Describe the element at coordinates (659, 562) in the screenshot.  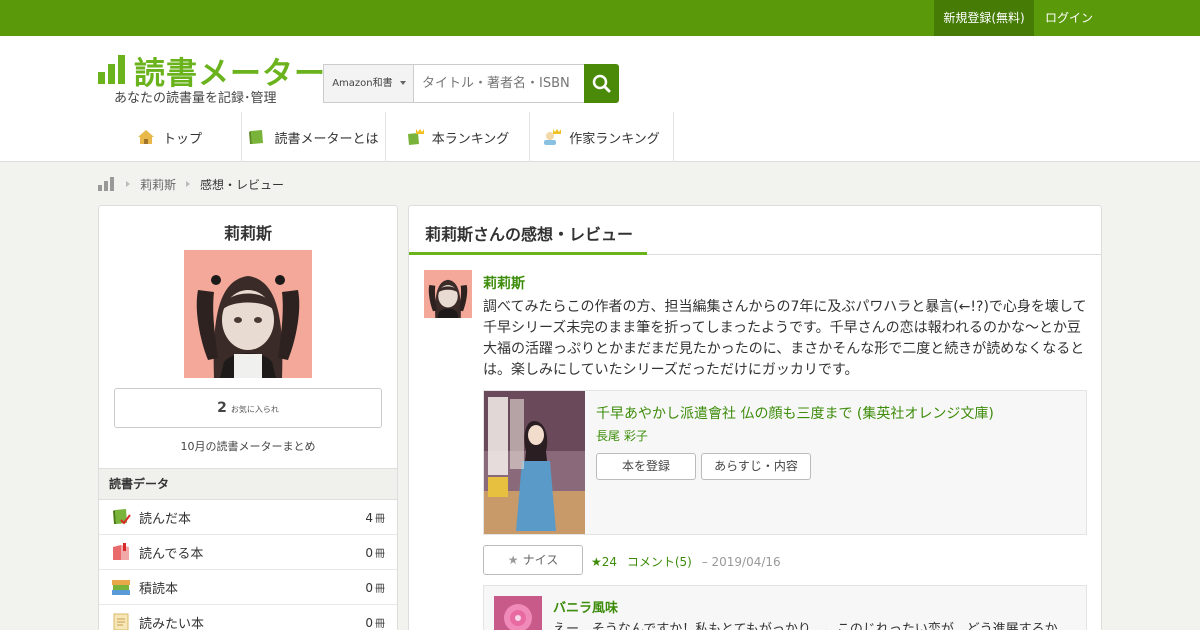
I see `comment-link: コメント(5)` at that location.